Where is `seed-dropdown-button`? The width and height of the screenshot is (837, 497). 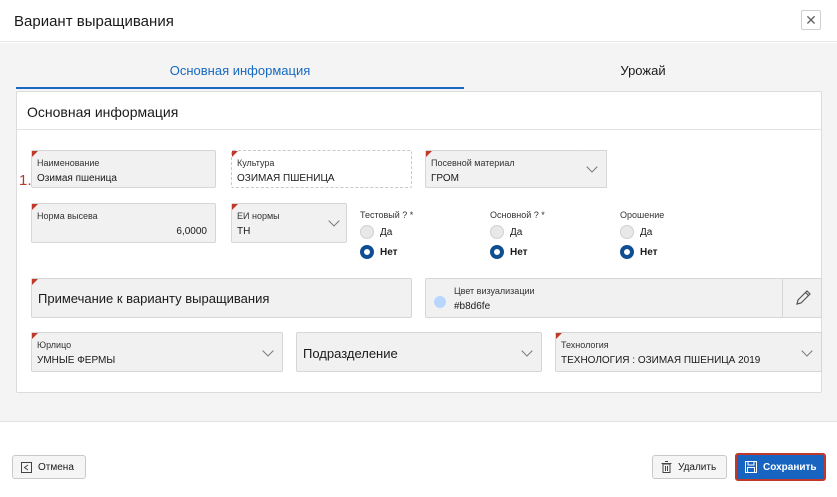
seed-dropdown-button is located at coordinates (592, 169).